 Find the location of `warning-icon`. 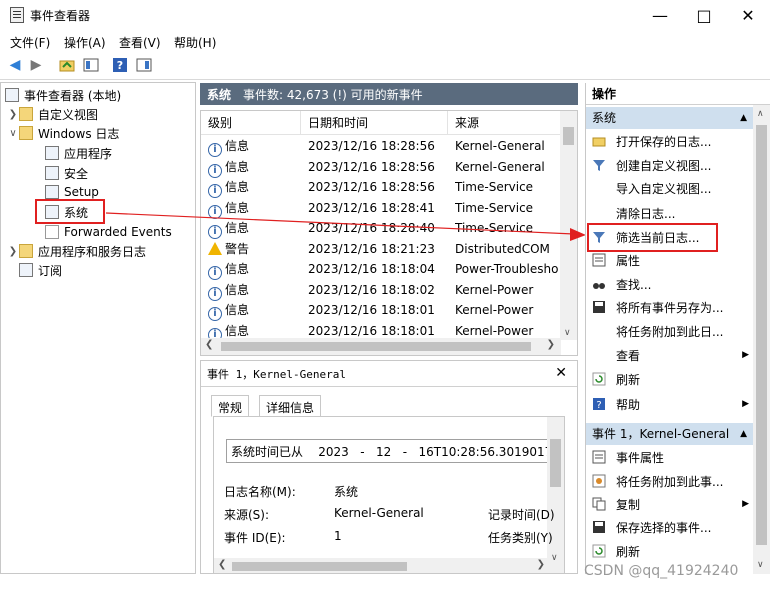

warning-icon is located at coordinates (215, 248).